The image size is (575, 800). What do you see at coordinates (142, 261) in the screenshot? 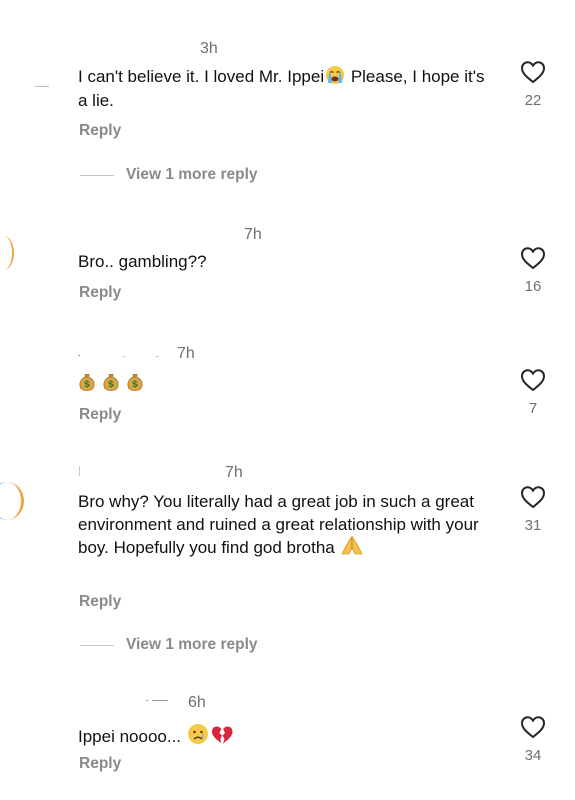
I see `comment-text: Bro.. gambling??` at bounding box center [142, 261].